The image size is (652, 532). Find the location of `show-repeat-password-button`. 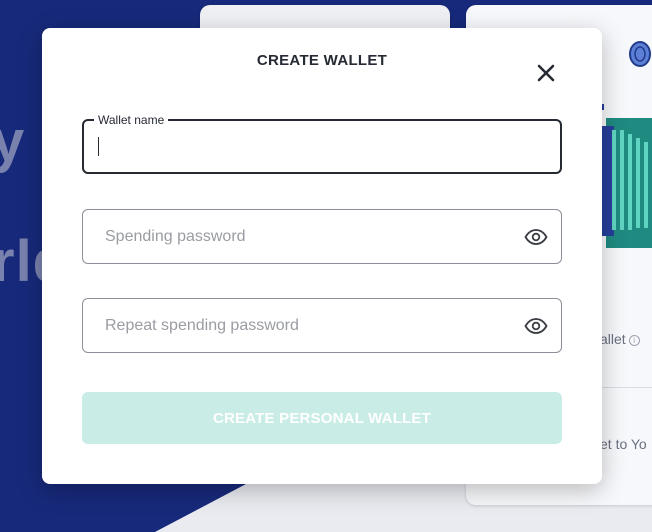

show-repeat-password-button is located at coordinates (536, 326).